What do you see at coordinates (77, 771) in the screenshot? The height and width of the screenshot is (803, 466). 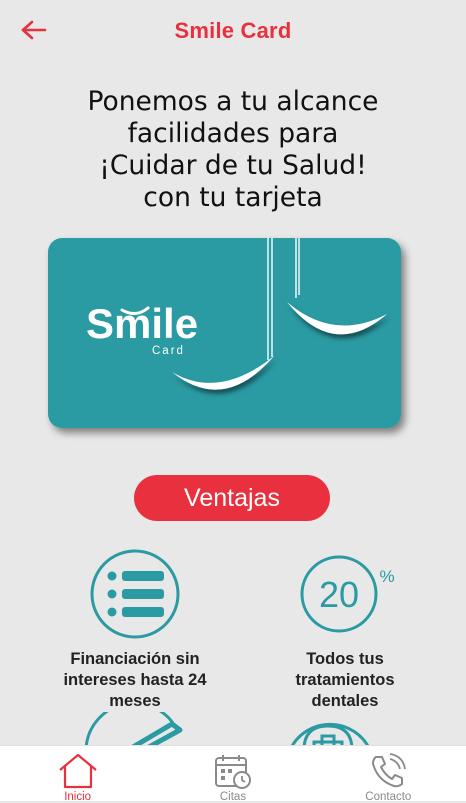 I see `home-icon` at bounding box center [77, 771].